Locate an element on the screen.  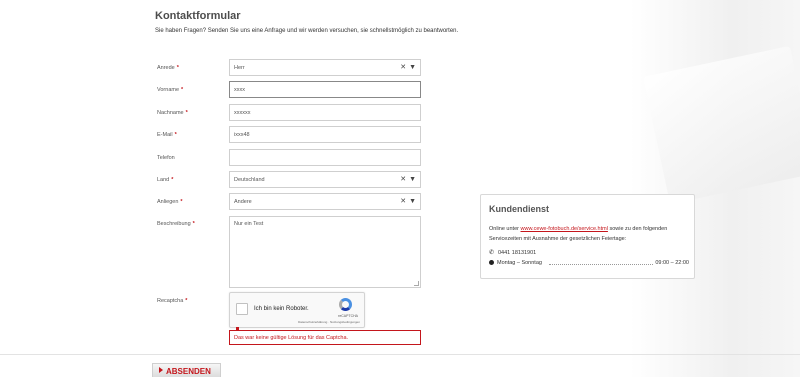
phone-row: ✆ 0441 18131901 is located at coordinates (512, 252).